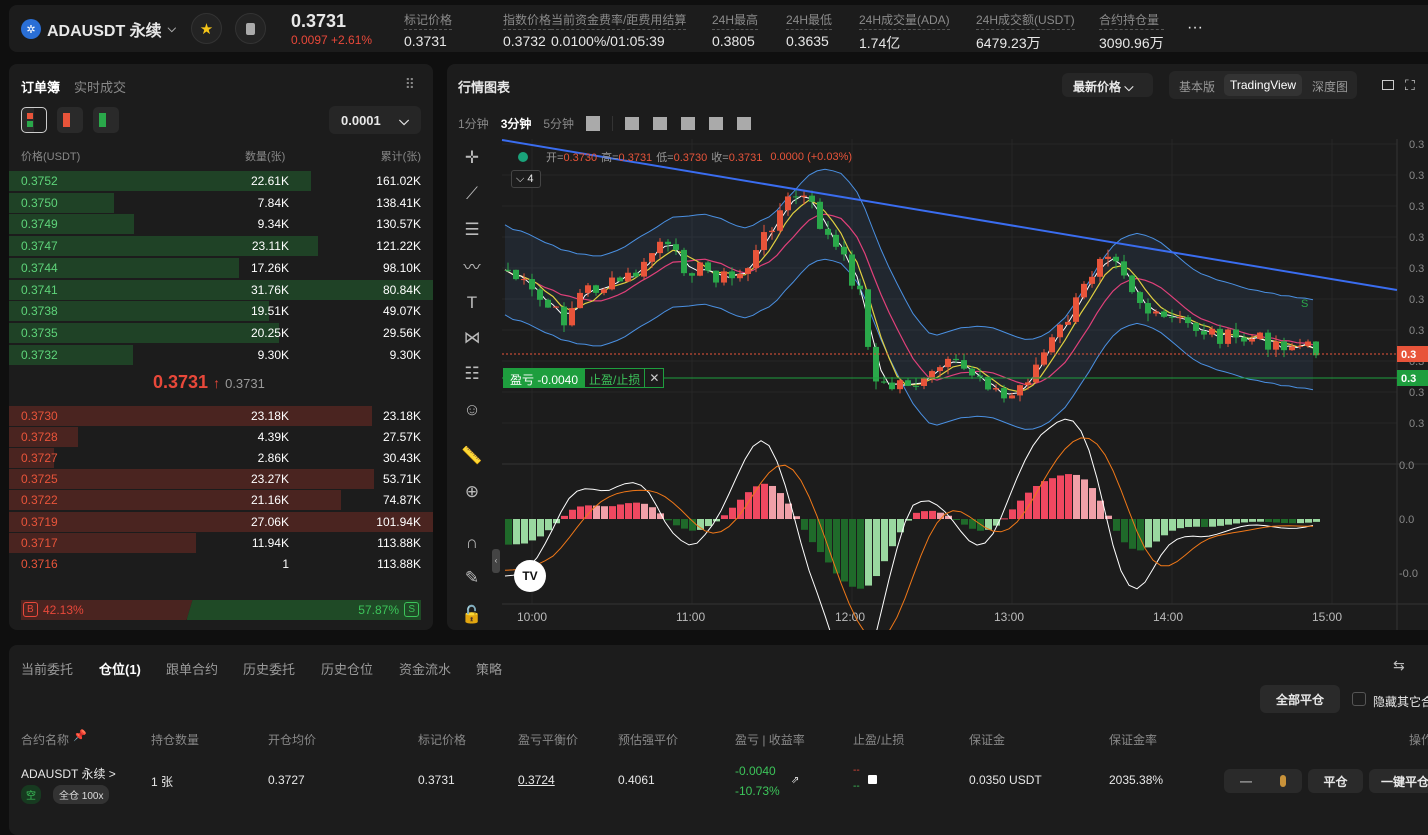  I want to click on tab-orderbook: 订单簿, so click(40, 86).